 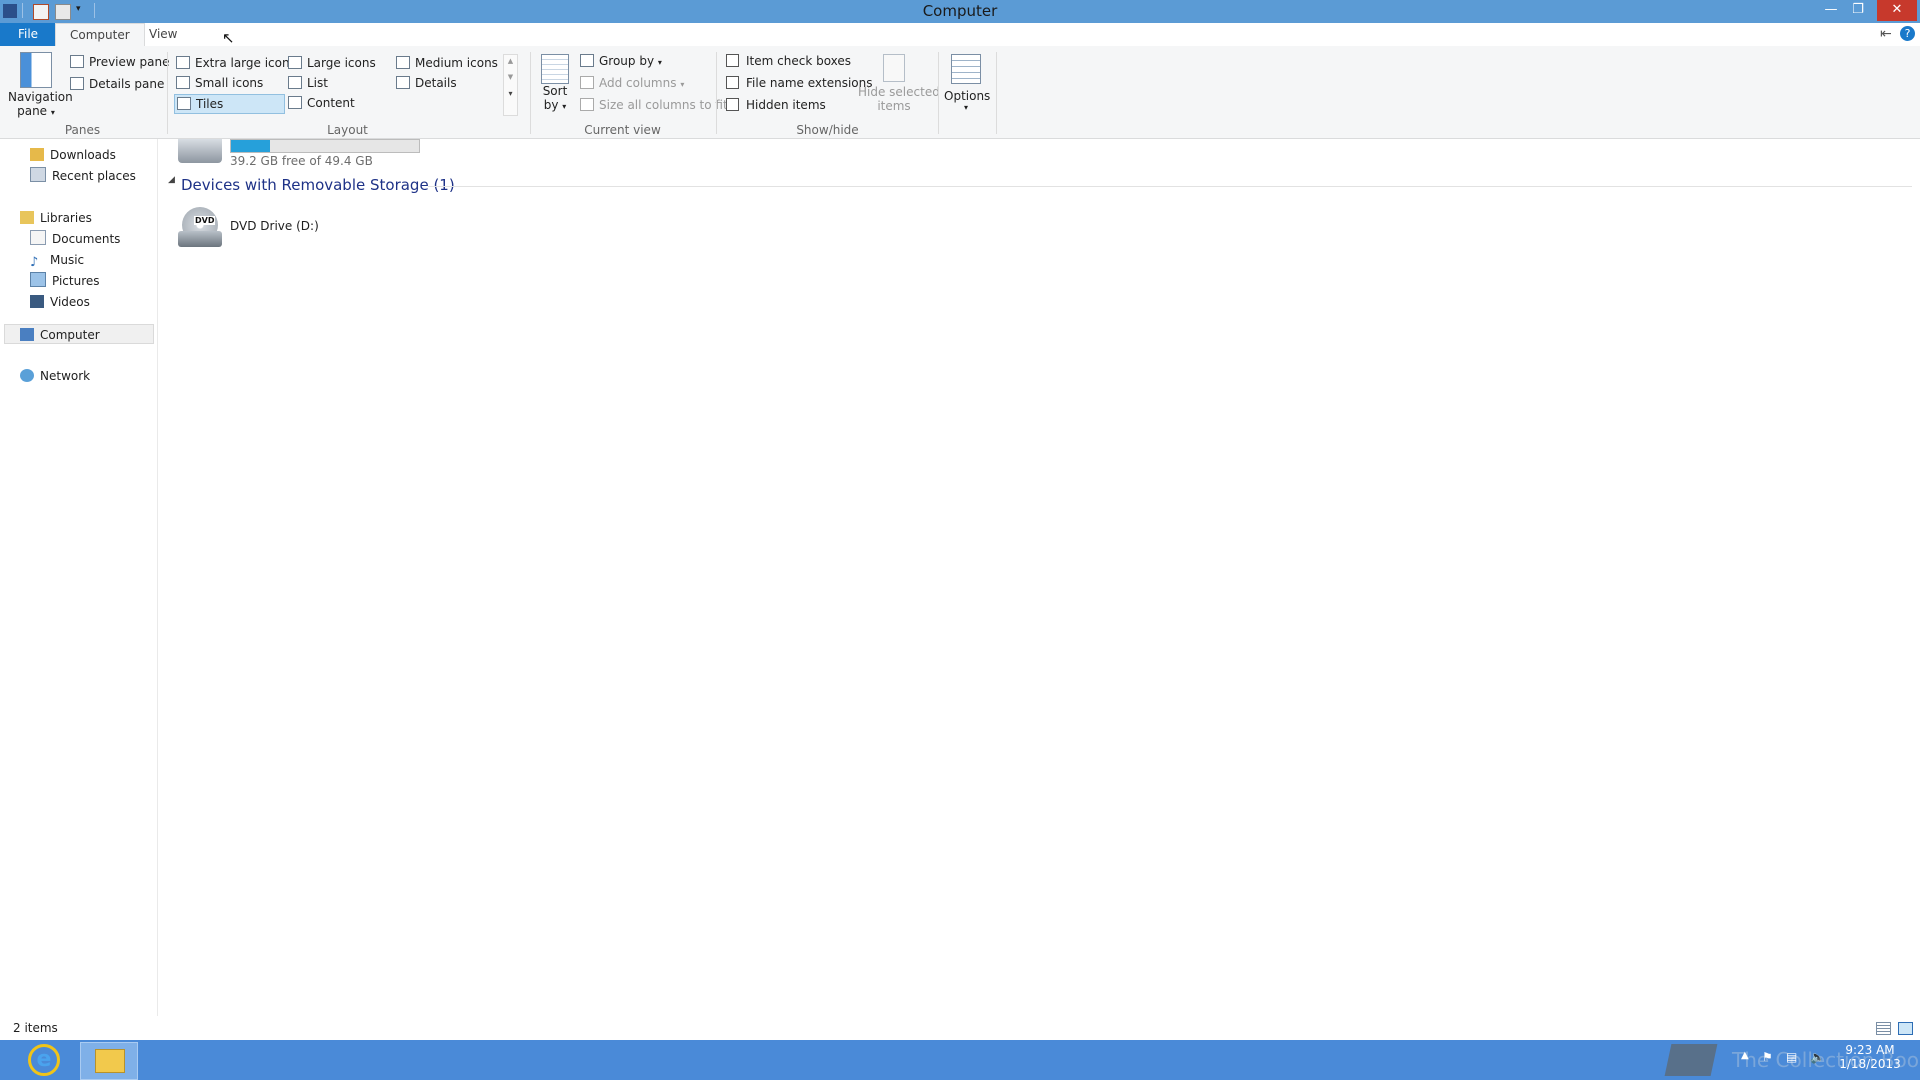 What do you see at coordinates (894, 106) in the screenshot?
I see `hide-selected-label-2: items` at bounding box center [894, 106].